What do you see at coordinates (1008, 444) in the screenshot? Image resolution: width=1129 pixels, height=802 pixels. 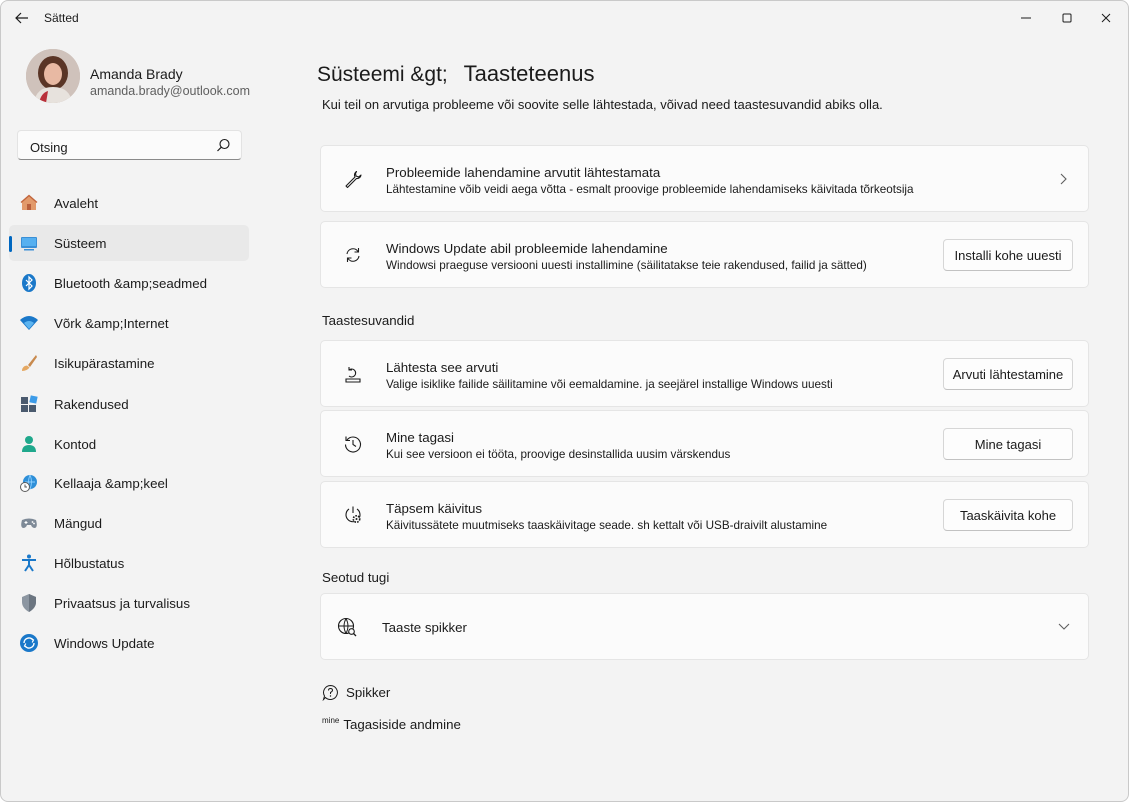 I see `go-back-button: Mine tagasi` at bounding box center [1008, 444].